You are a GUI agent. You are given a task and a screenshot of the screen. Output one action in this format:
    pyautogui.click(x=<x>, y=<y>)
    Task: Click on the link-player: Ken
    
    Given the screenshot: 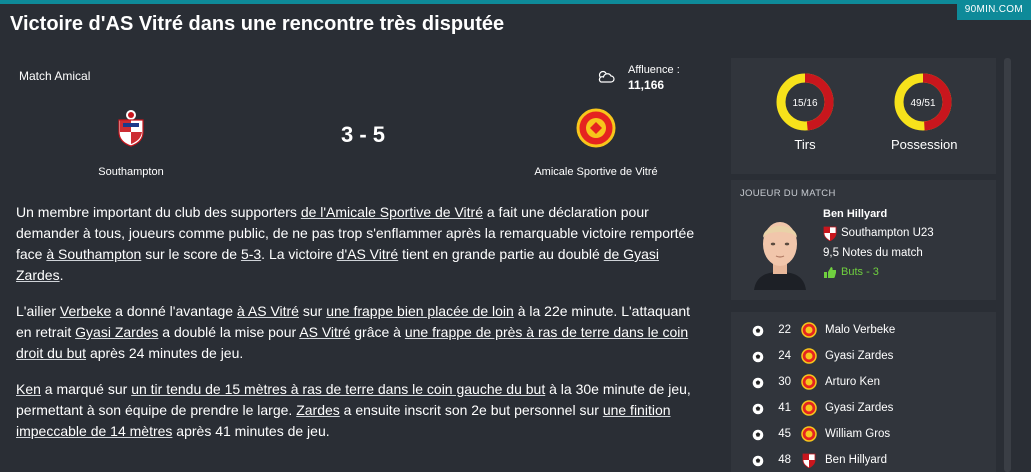 What is the action you would take?
    pyautogui.click(x=28, y=389)
    